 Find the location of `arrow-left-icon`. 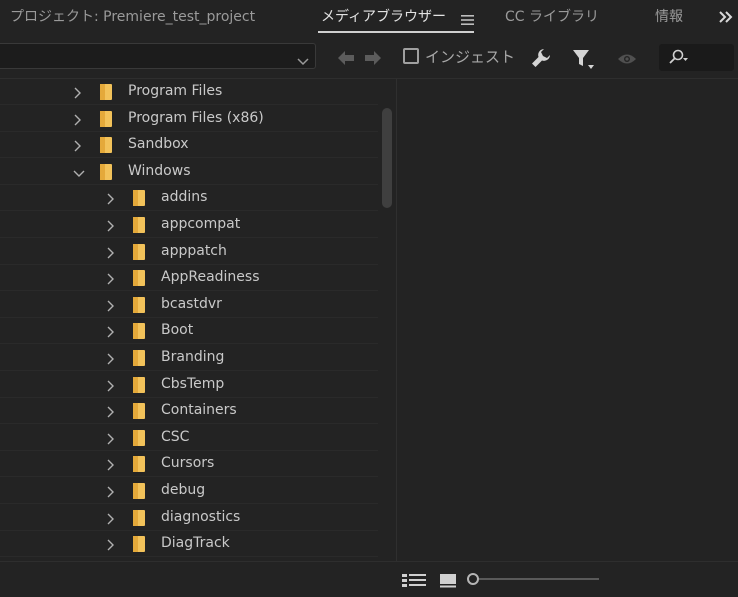

arrow-left-icon is located at coordinates (346, 60).